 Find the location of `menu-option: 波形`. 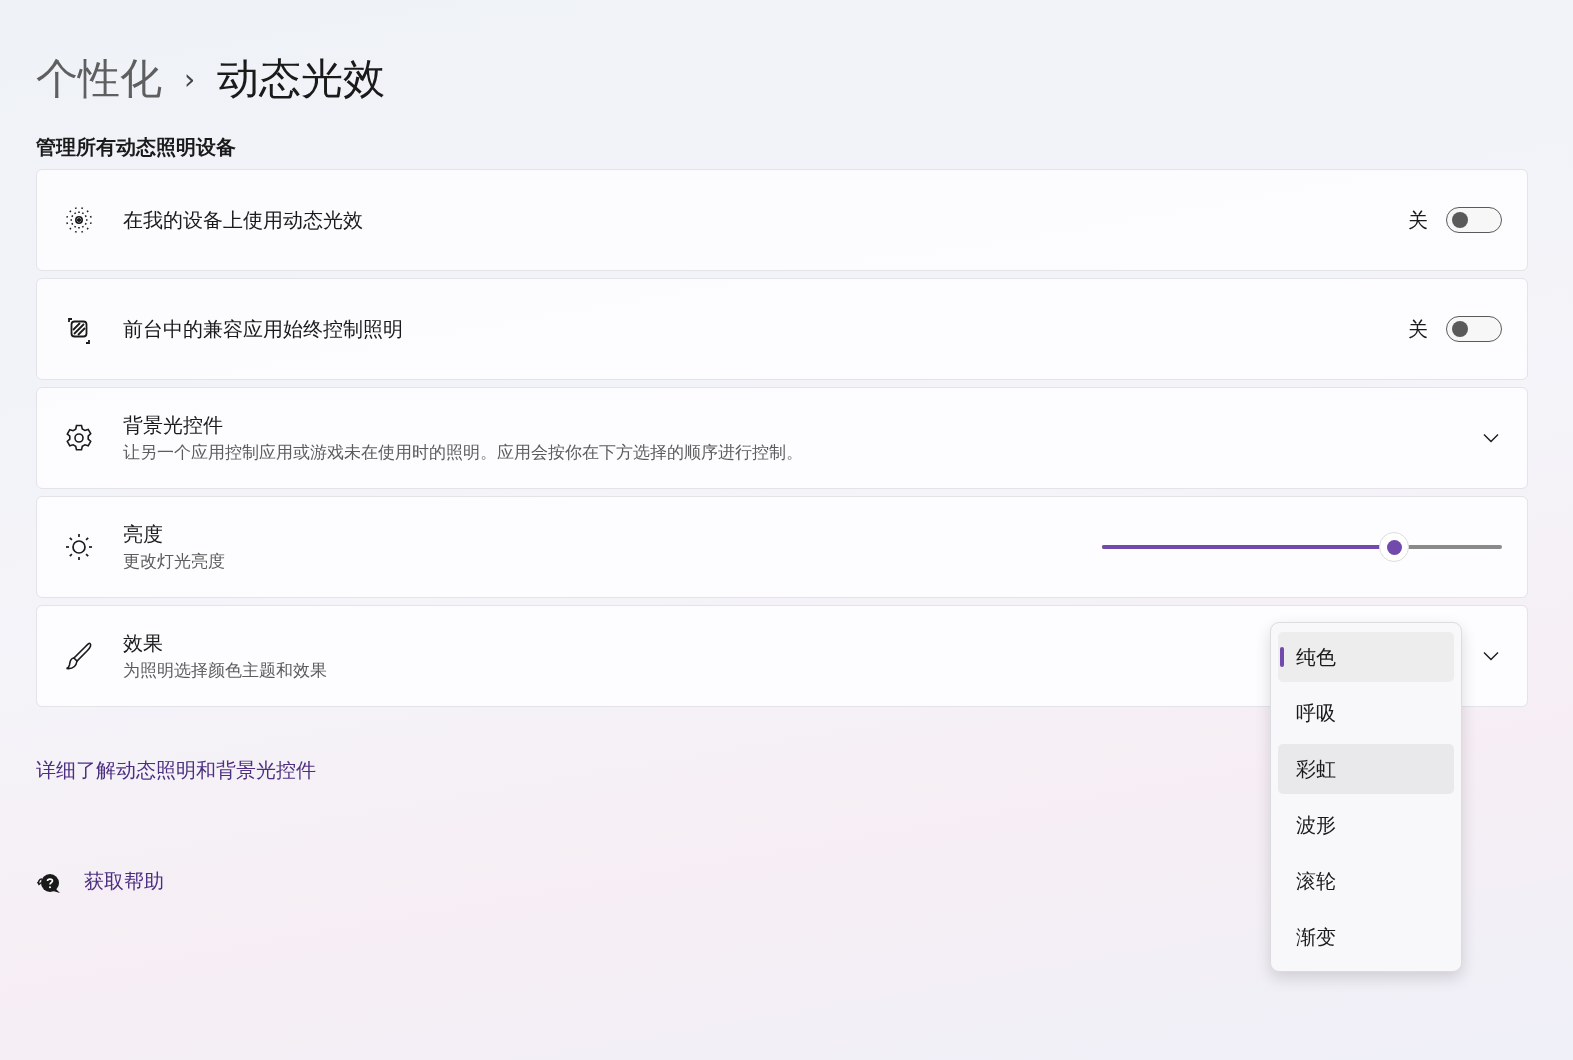

menu-option: 波形 is located at coordinates (1366, 825).